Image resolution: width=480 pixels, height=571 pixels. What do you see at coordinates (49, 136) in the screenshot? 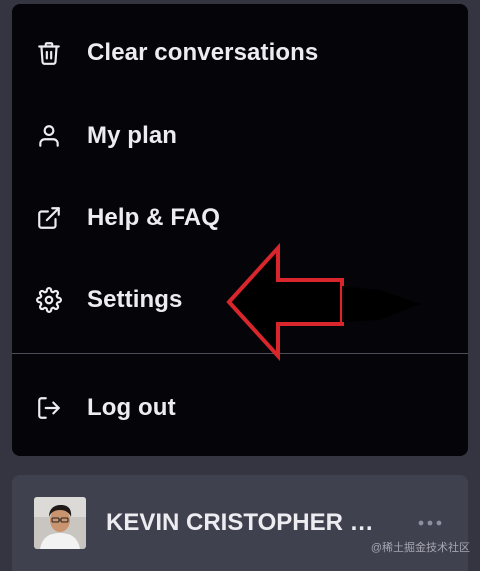
I see `user-icon` at bounding box center [49, 136].